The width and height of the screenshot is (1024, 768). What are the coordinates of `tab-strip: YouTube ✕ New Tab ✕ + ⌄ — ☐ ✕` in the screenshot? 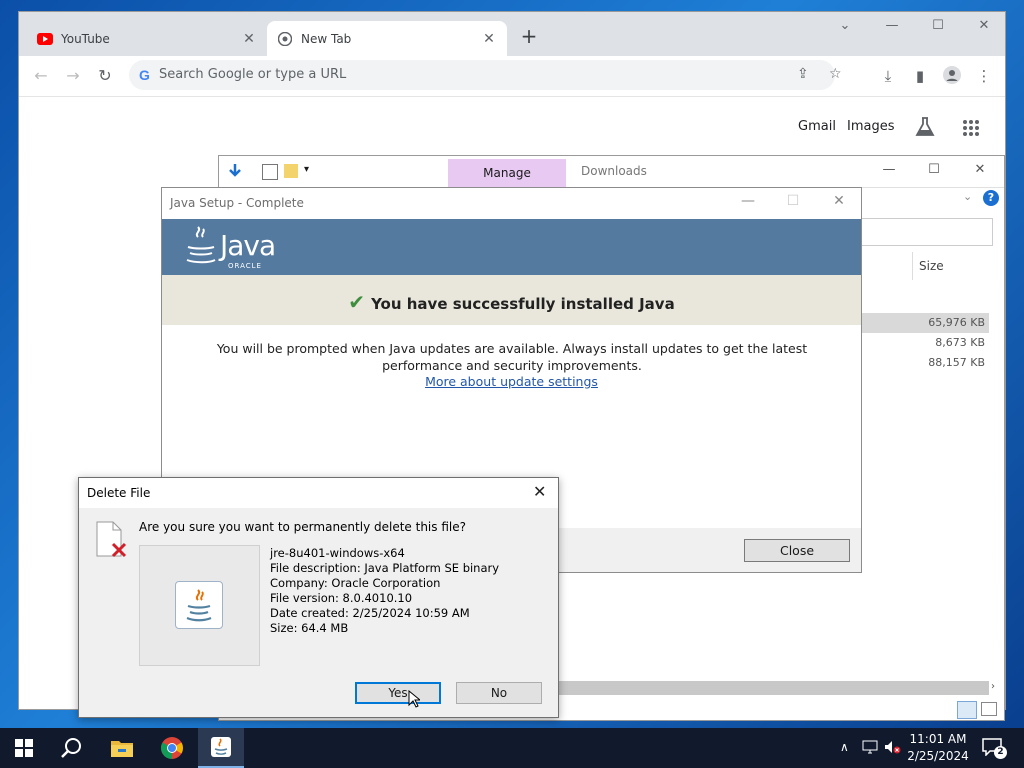 It's located at (512, 34).